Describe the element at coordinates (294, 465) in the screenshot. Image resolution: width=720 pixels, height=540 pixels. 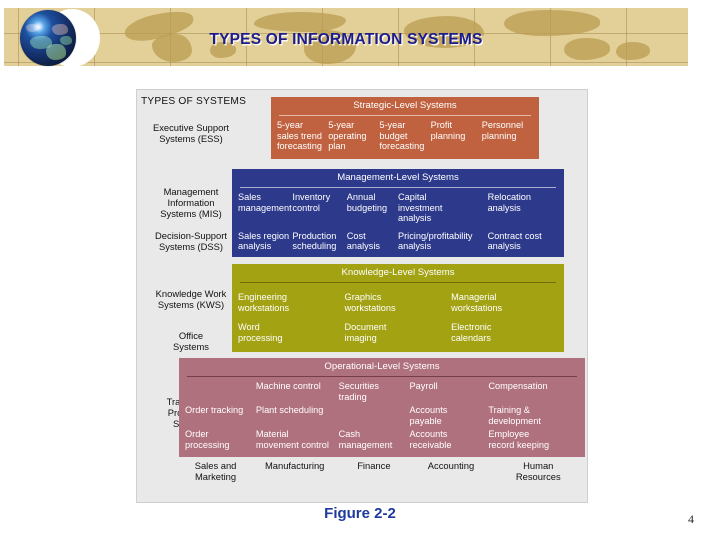
I see `functional-area-label: Manufacturing` at that location.